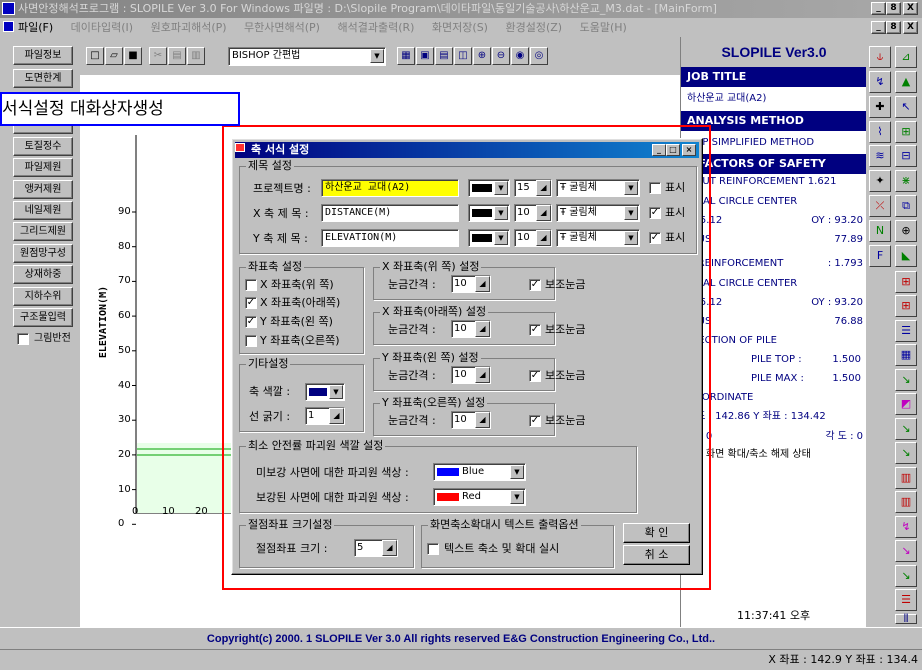 Image resolution: width=922 pixels, height=670 pixels. I want to click on x-font-select: Ŧ 굴림체 ▼, so click(598, 213).